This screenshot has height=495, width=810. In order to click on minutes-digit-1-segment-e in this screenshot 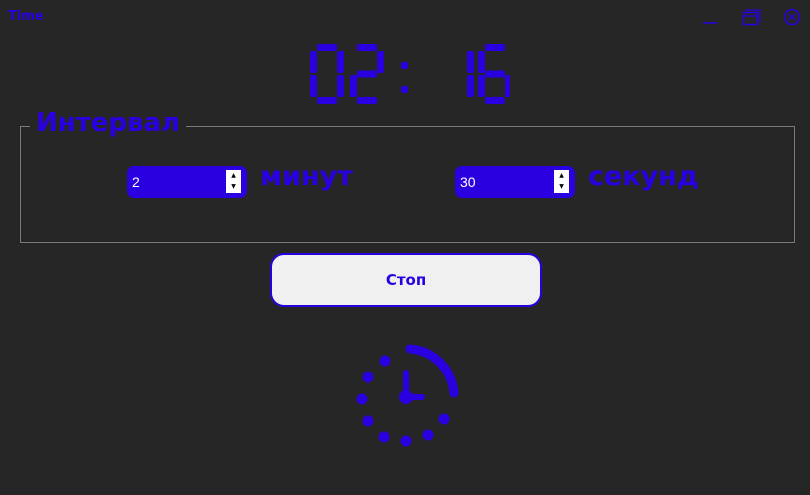, I will do `click(313, 86)`.